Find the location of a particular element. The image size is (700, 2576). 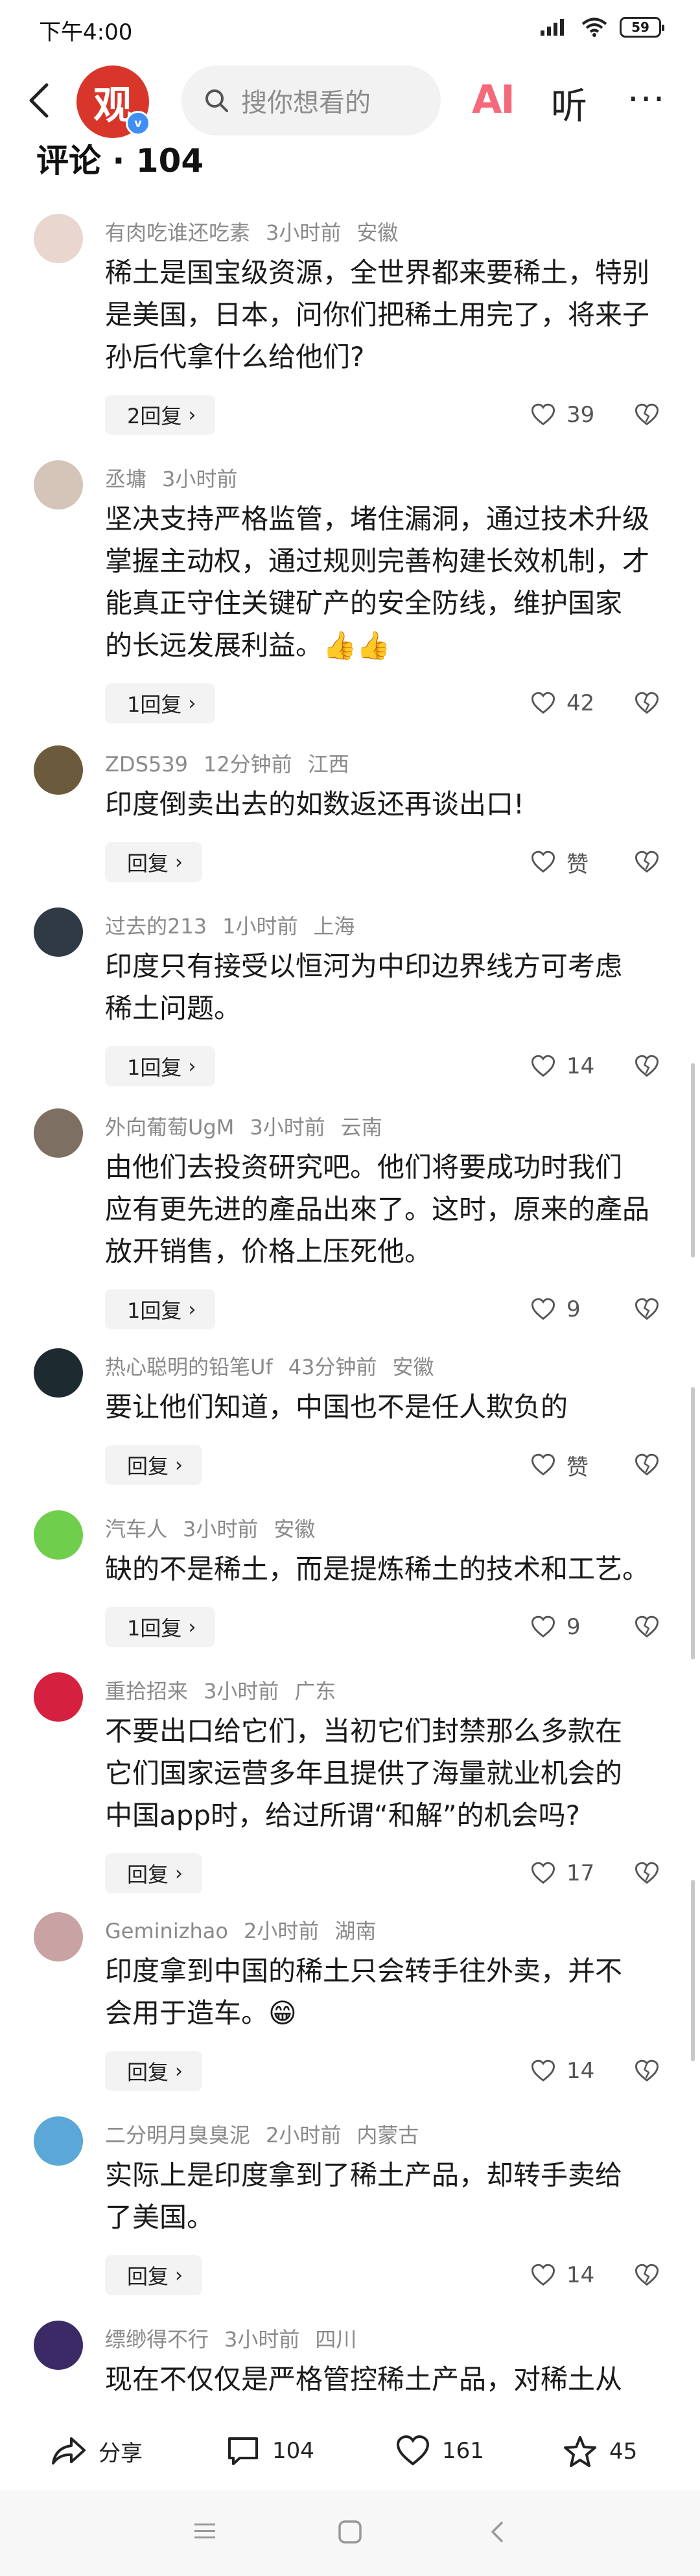

comment-username: 有肉吃谁还吃素 is located at coordinates (178, 232).